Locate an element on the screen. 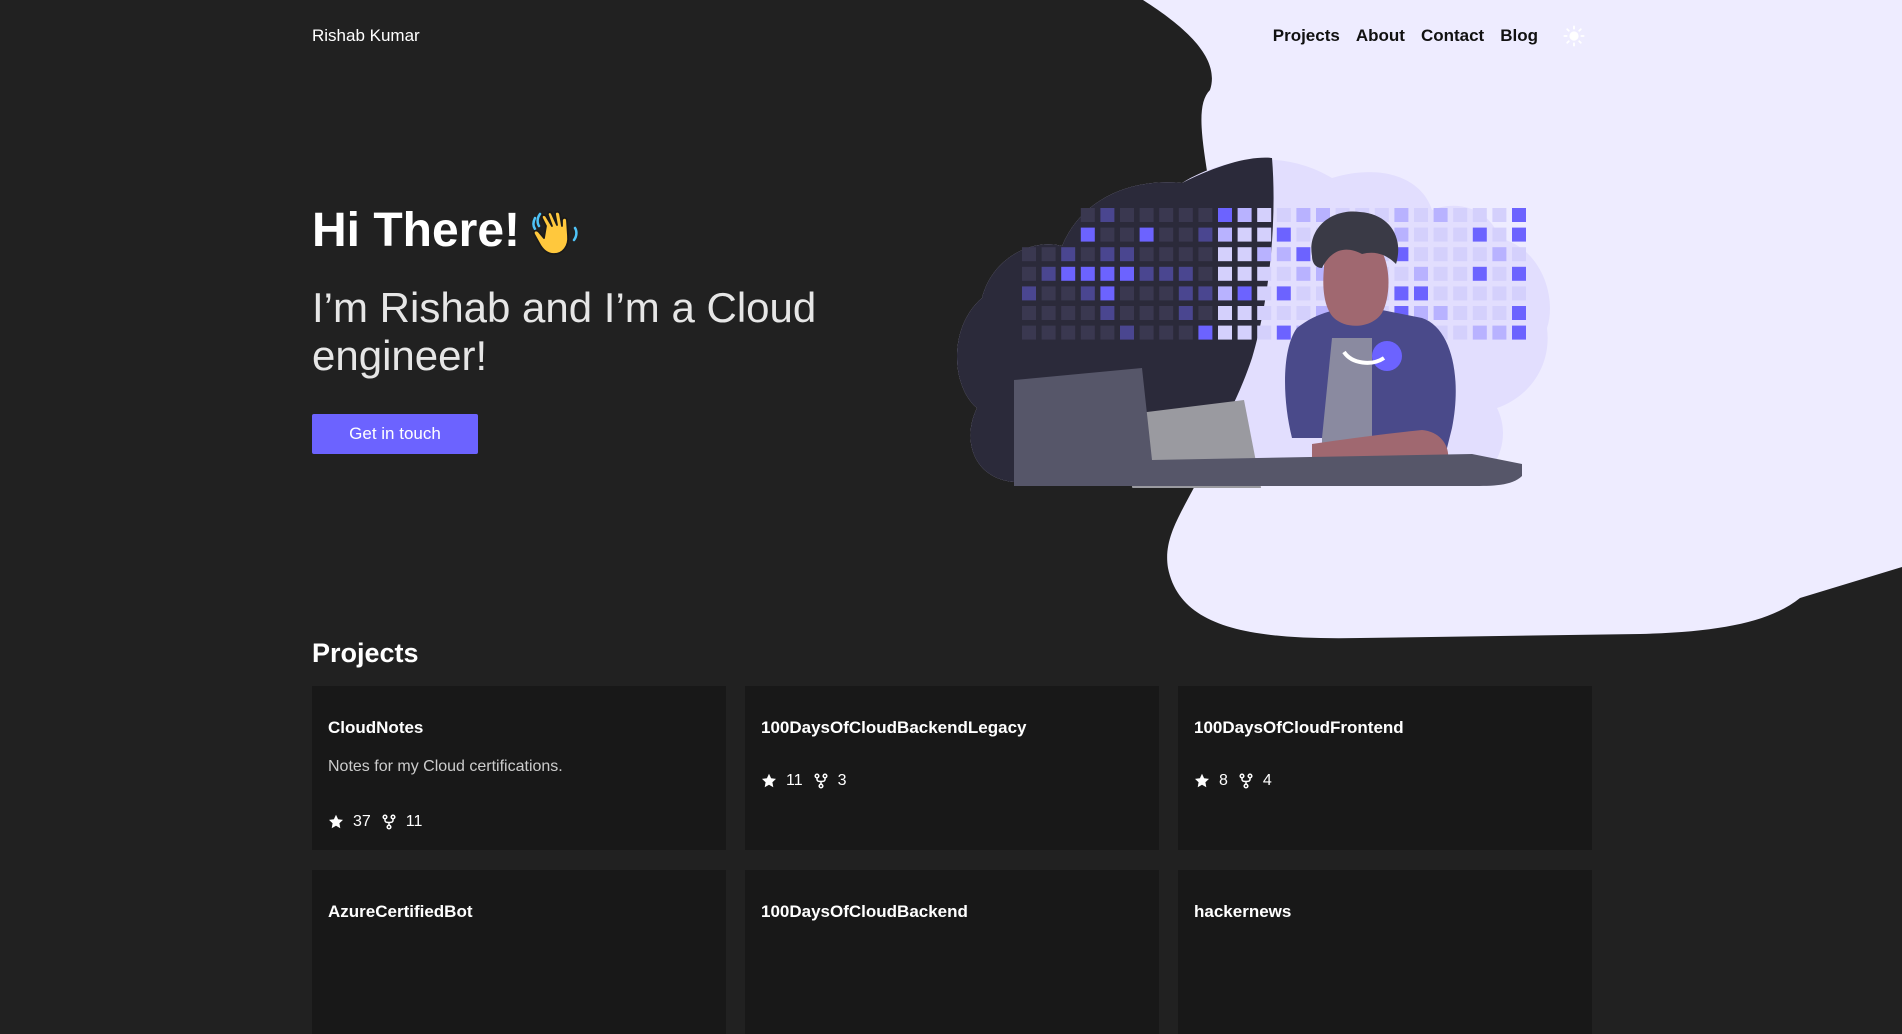 This screenshot has width=1902, height=1034. nav-link-projects: Projects is located at coordinates (1306, 36).